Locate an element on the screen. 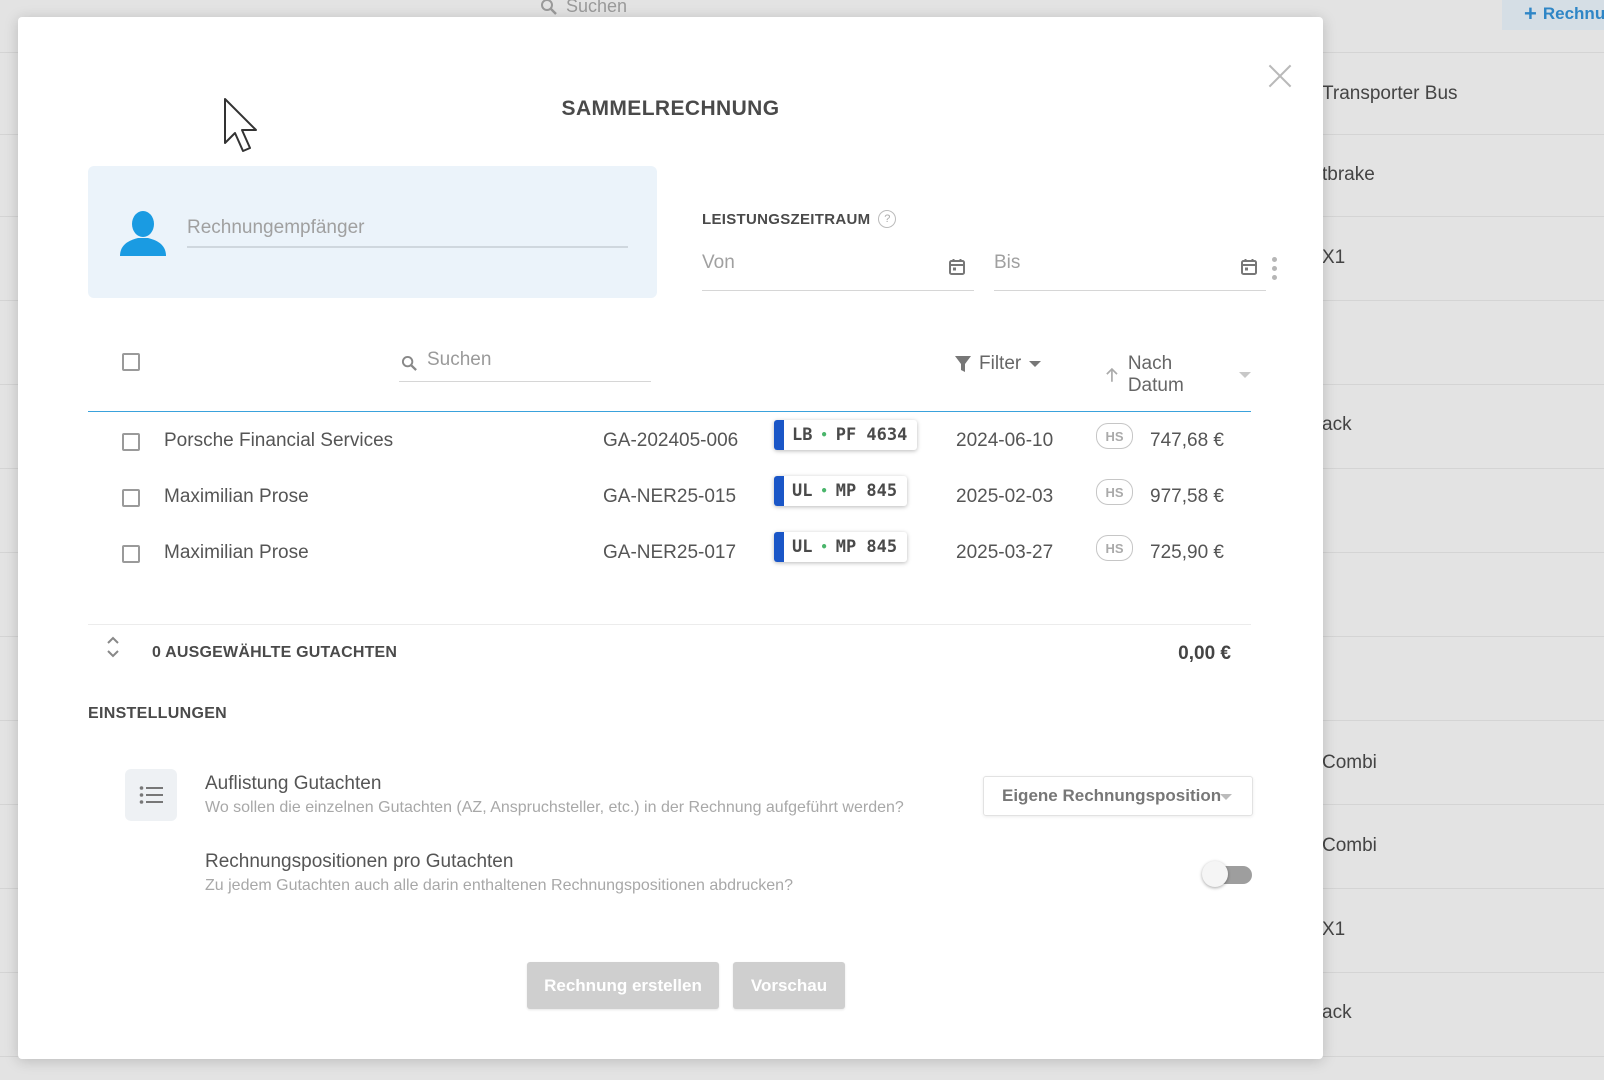  background-add-button: + Rechnu is located at coordinates (1553, 15).